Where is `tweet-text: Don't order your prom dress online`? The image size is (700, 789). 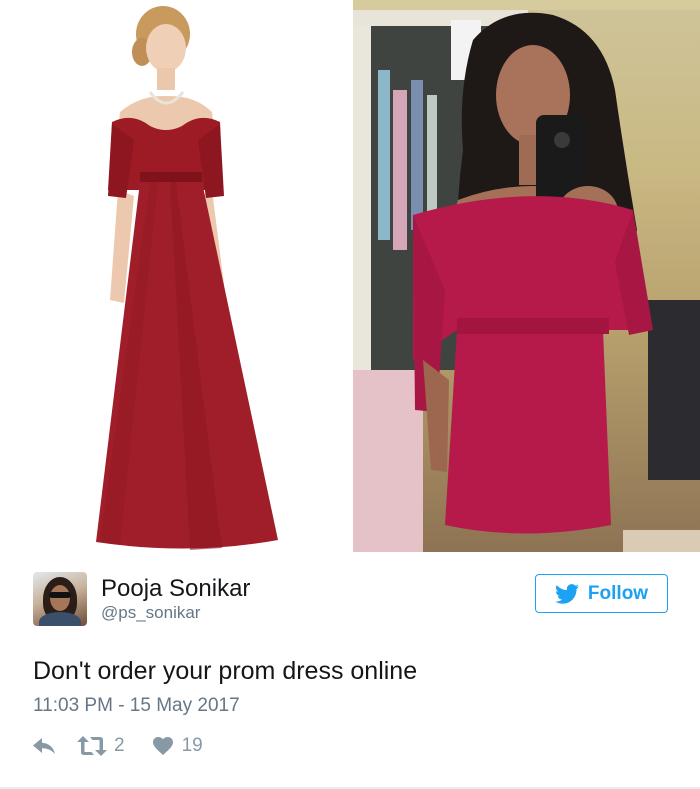 tweet-text: Don't order your prom dress online is located at coordinates (225, 671).